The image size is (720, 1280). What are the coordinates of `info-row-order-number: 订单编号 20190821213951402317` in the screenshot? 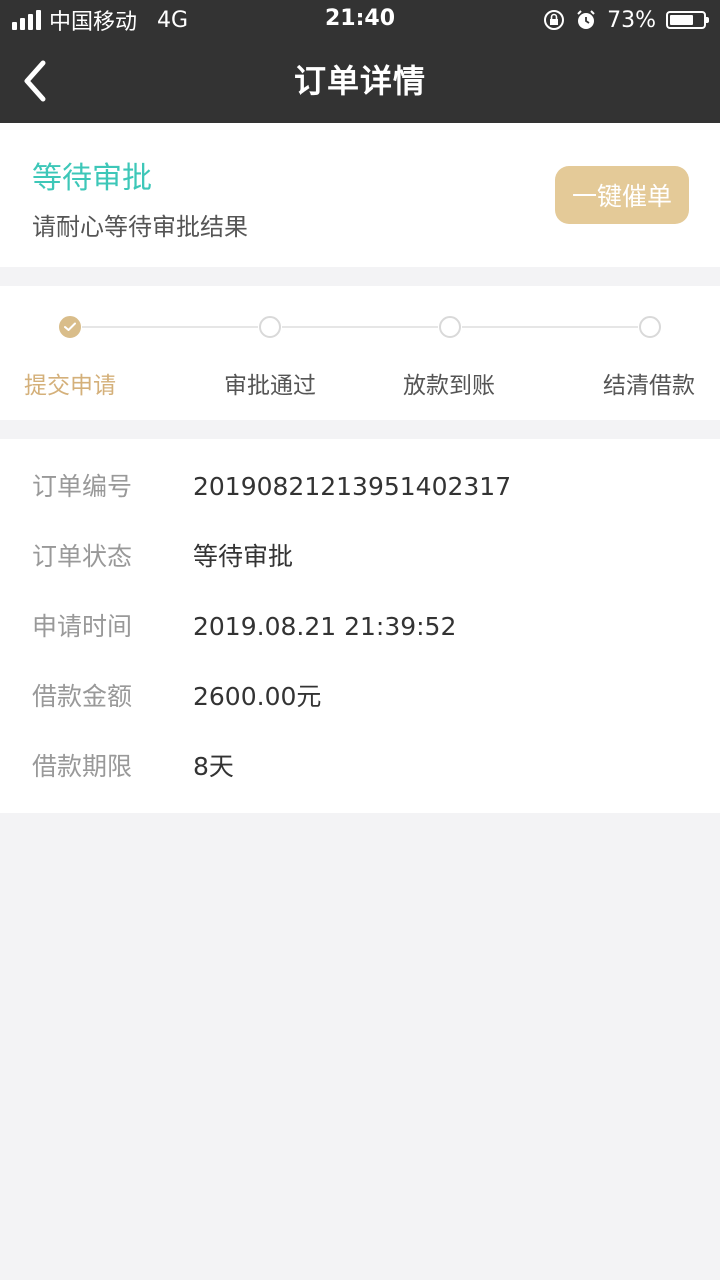 It's located at (360, 487).